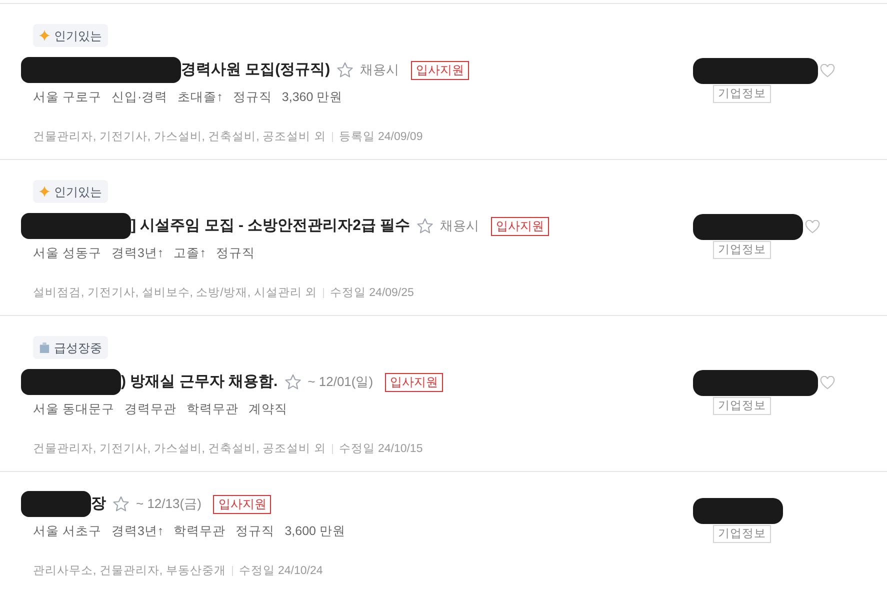 The height and width of the screenshot is (597, 887). Describe the element at coordinates (341, 382) in the screenshot. I see `deadline: ~ 12/01(일)` at that location.